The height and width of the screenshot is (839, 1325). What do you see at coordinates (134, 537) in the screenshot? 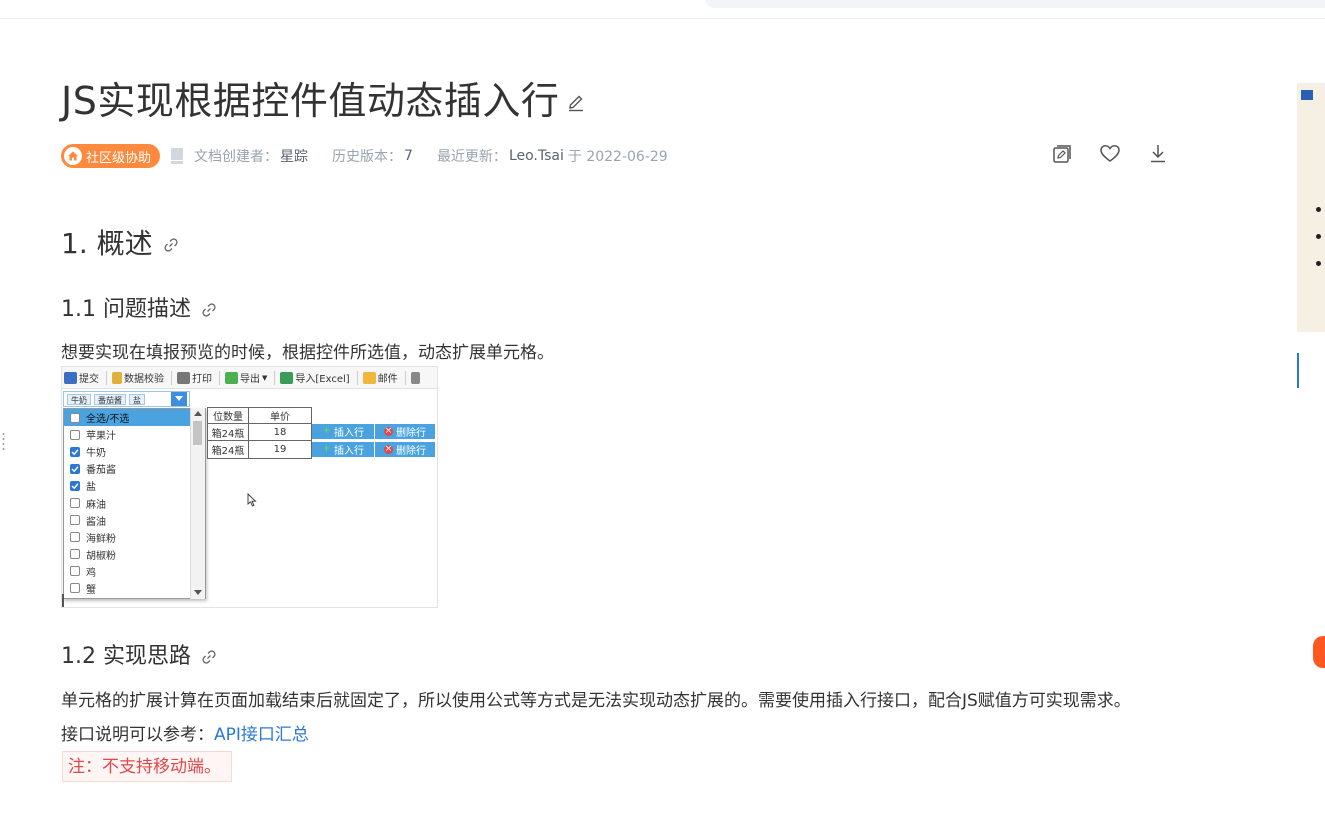
I see `dropdown-option: 海鲜粉` at bounding box center [134, 537].